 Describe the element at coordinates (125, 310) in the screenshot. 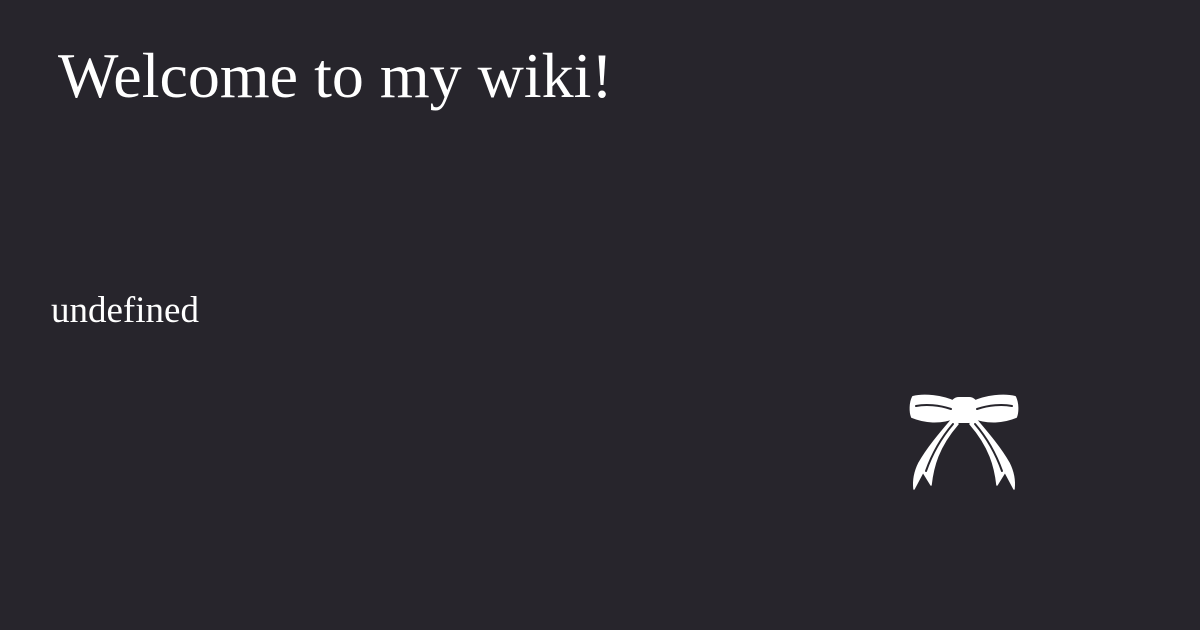

I see `page-subtitle: undefined` at that location.